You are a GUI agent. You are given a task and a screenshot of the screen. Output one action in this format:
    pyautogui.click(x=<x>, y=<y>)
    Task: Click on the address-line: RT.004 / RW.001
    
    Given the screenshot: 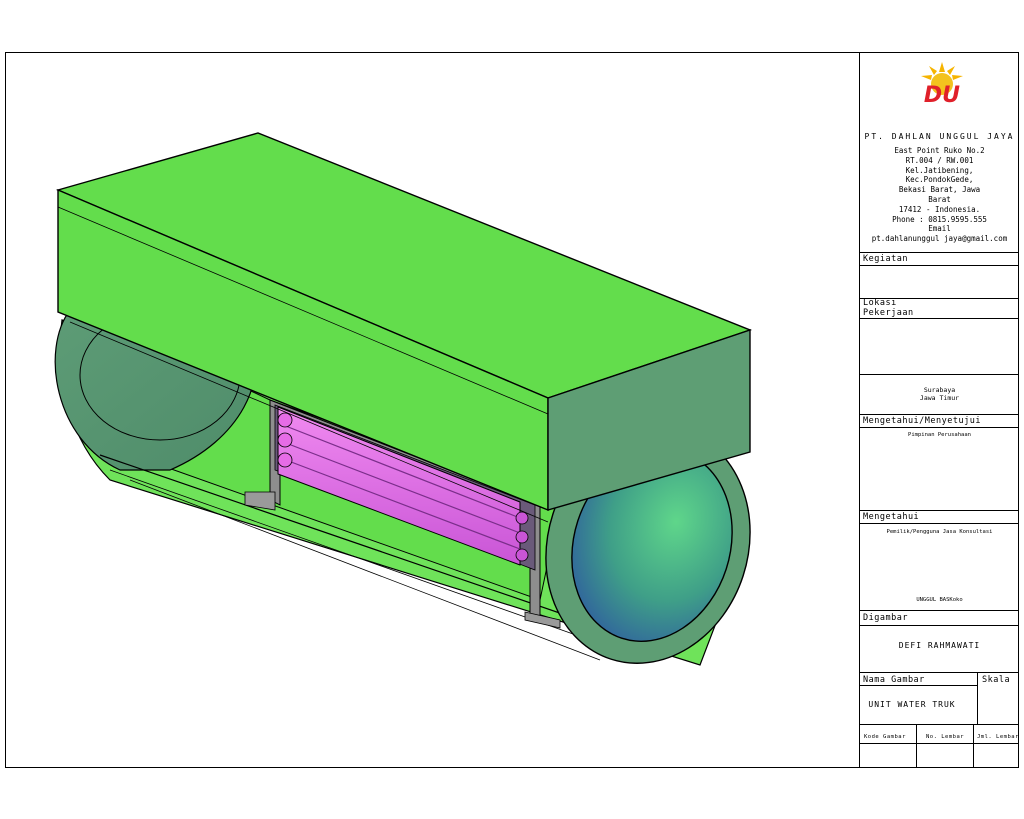 What is the action you would take?
    pyautogui.click(x=939, y=160)
    